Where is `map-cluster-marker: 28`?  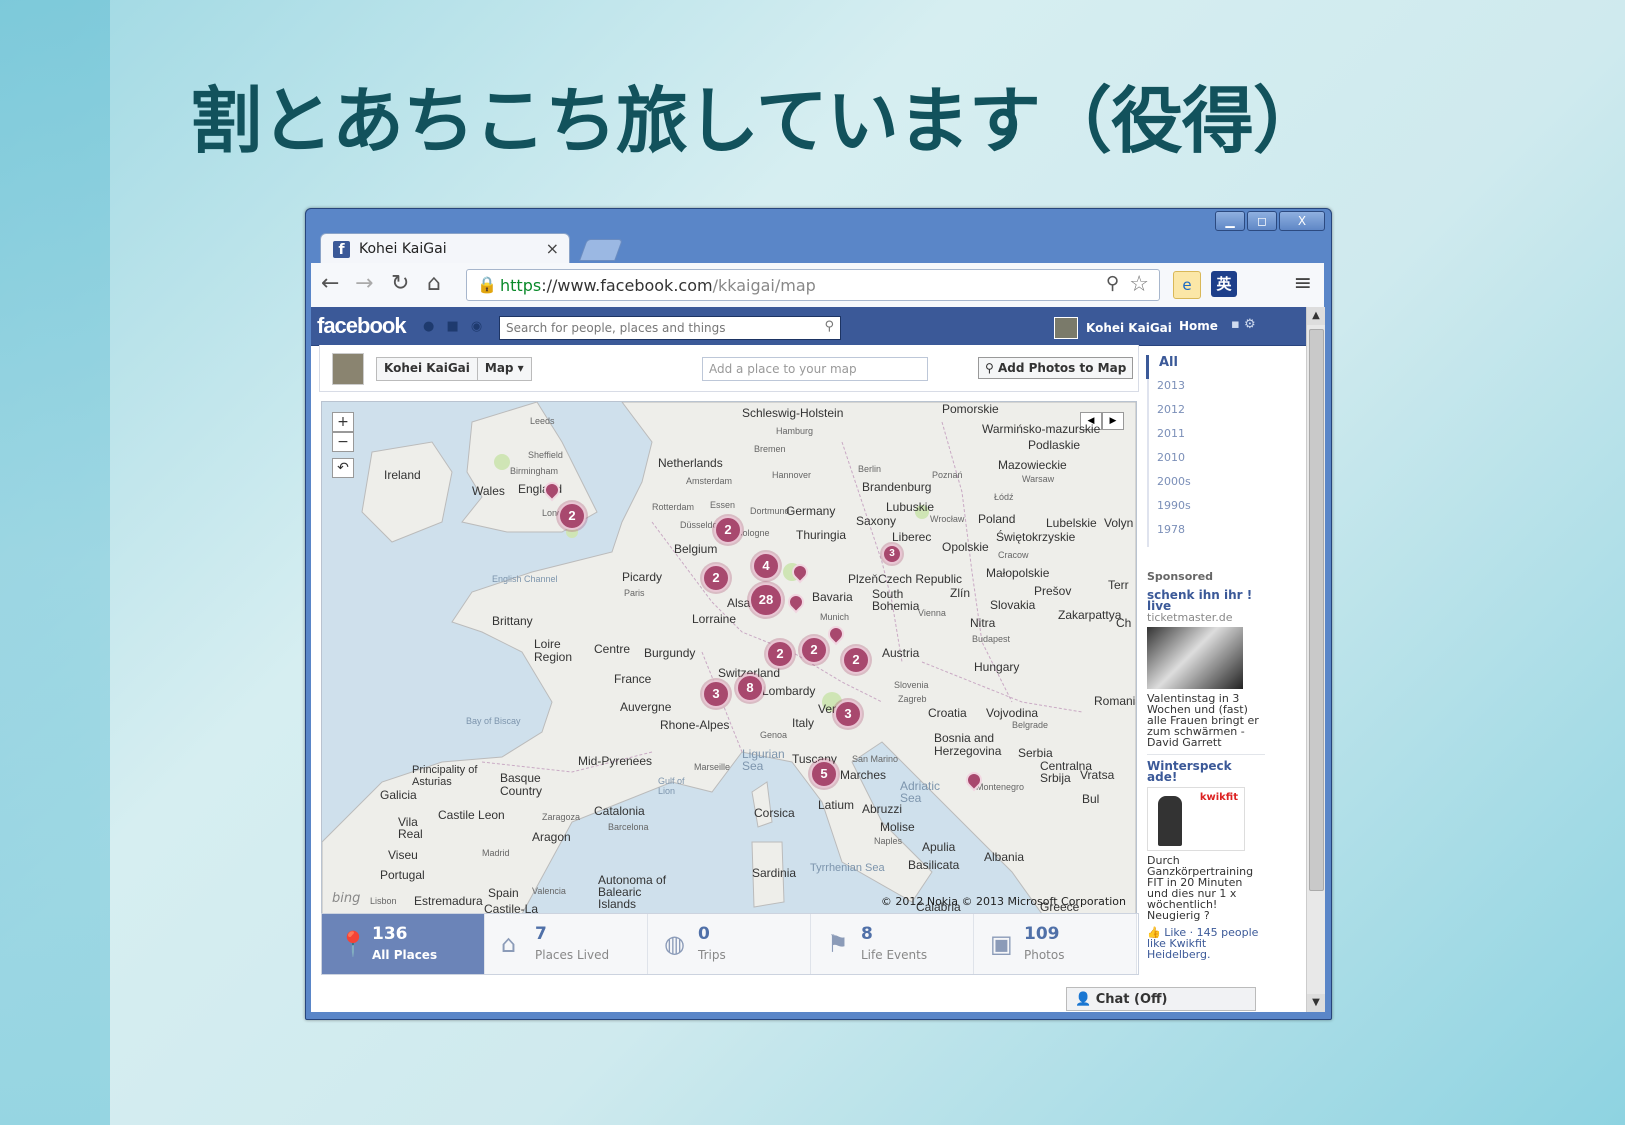 map-cluster-marker: 28 is located at coordinates (766, 600).